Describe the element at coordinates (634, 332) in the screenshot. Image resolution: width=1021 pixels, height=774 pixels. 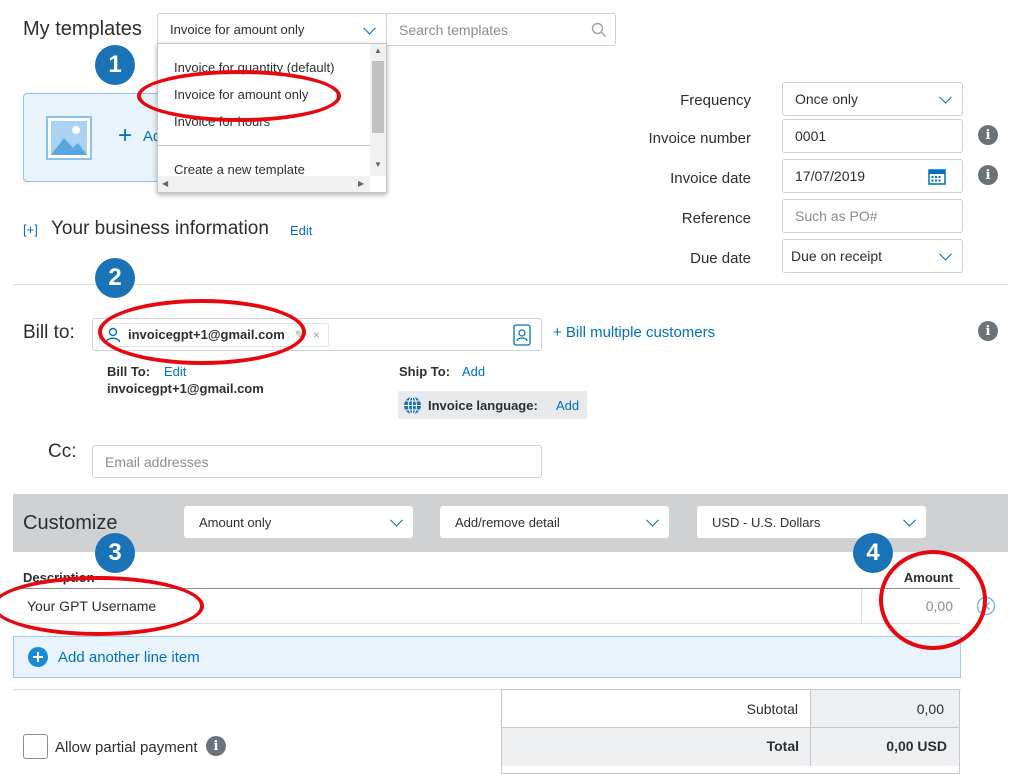
I see `bill-multiple-link: + Bill multiple customers` at that location.